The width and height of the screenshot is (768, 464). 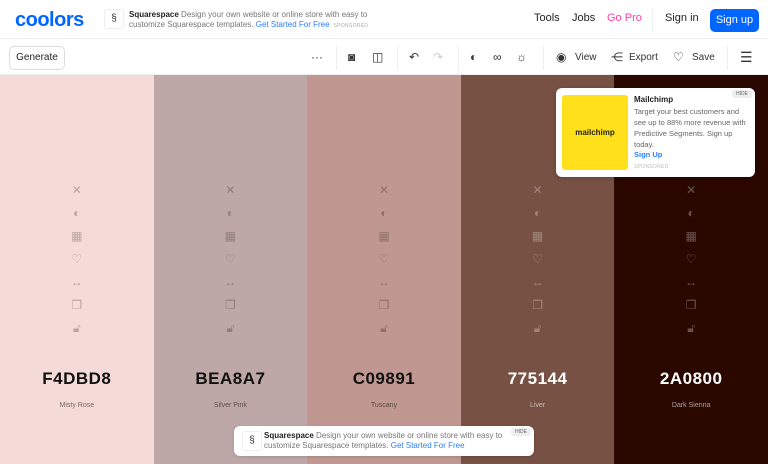 What do you see at coordinates (438, 57) in the screenshot?
I see `redo-icon: ↷` at bounding box center [438, 57].